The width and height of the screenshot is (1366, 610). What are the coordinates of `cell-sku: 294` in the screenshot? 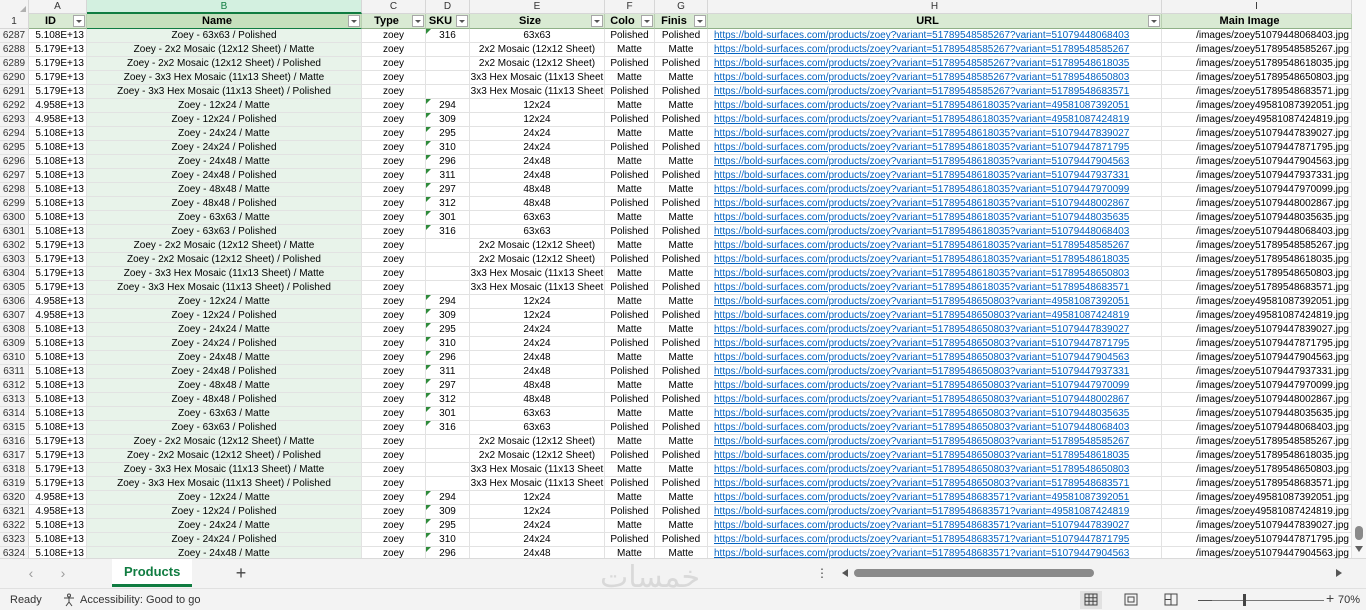 It's located at (448, 498).